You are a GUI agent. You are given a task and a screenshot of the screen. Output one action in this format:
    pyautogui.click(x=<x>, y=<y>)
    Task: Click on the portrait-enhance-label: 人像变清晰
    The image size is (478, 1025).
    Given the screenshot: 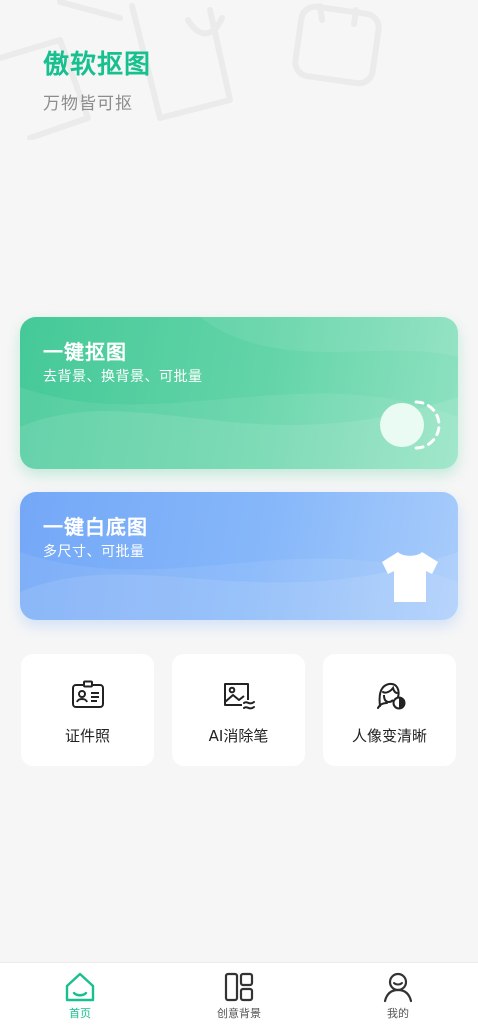 What is the action you would take?
    pyautogui.click(x=389, y=736)
    